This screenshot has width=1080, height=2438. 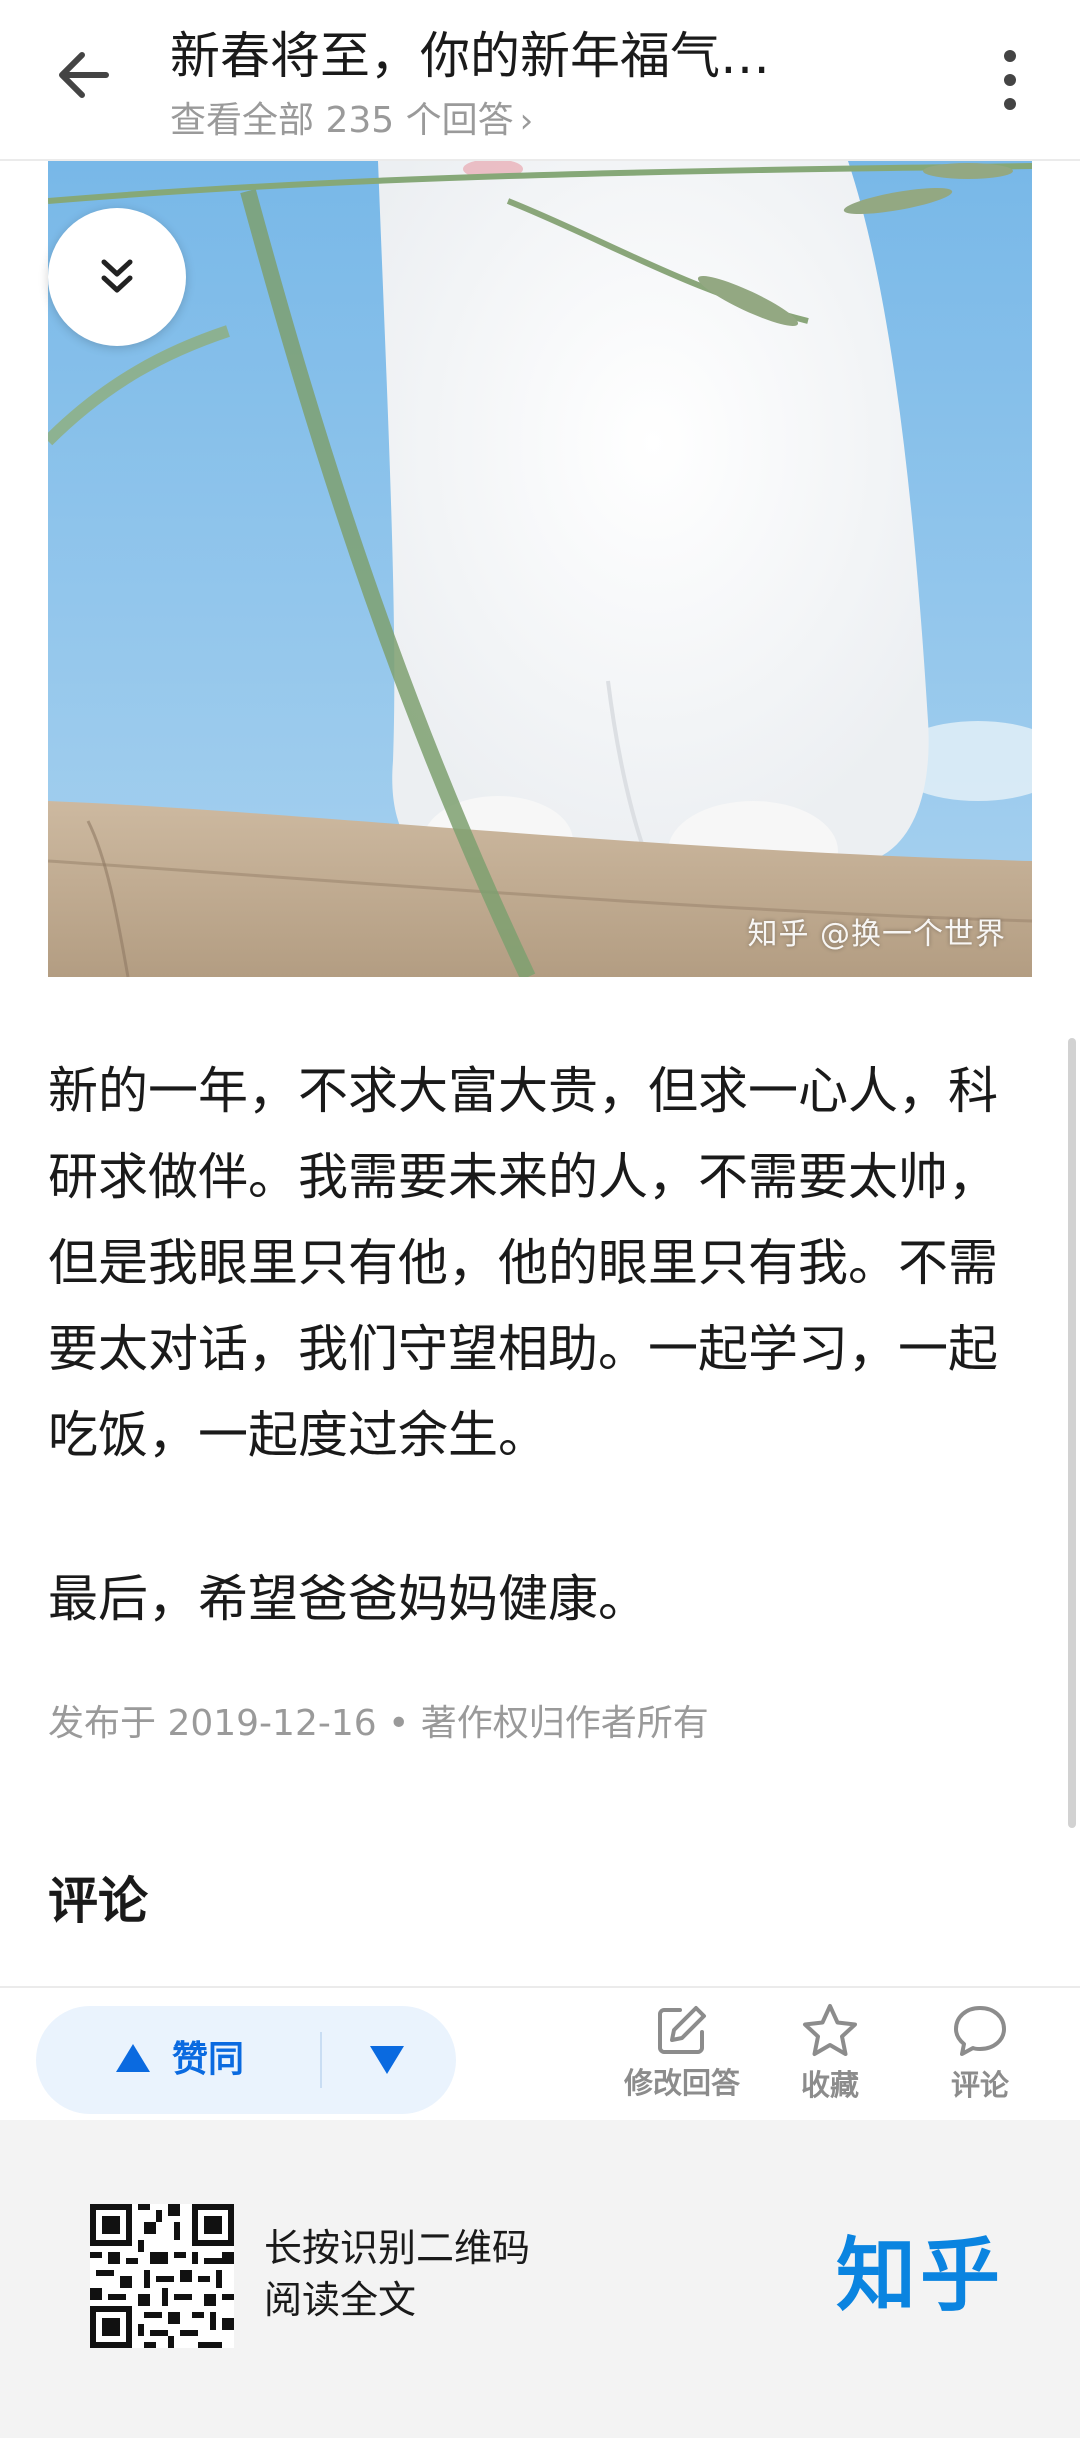 What do you see at coordinates (342, 120) in the screenshot?
I see `view-all-answers-label: 查看全部 235 个回答` at bounding box center [342, 120].